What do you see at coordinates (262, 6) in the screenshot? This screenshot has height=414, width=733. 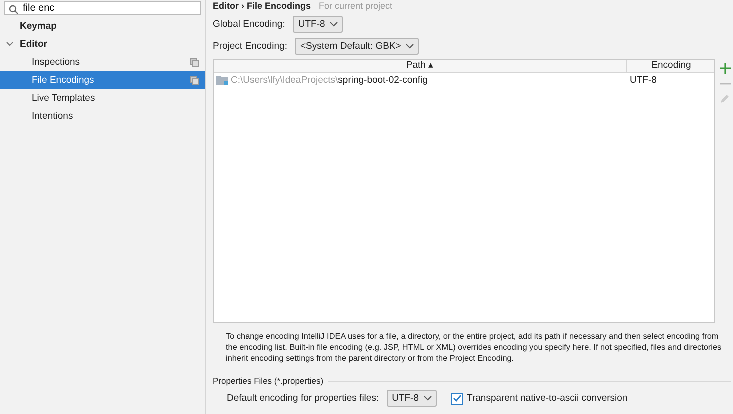 I see `breadcrumb: Editor › File Encodings` at bounding box center [262, 6].